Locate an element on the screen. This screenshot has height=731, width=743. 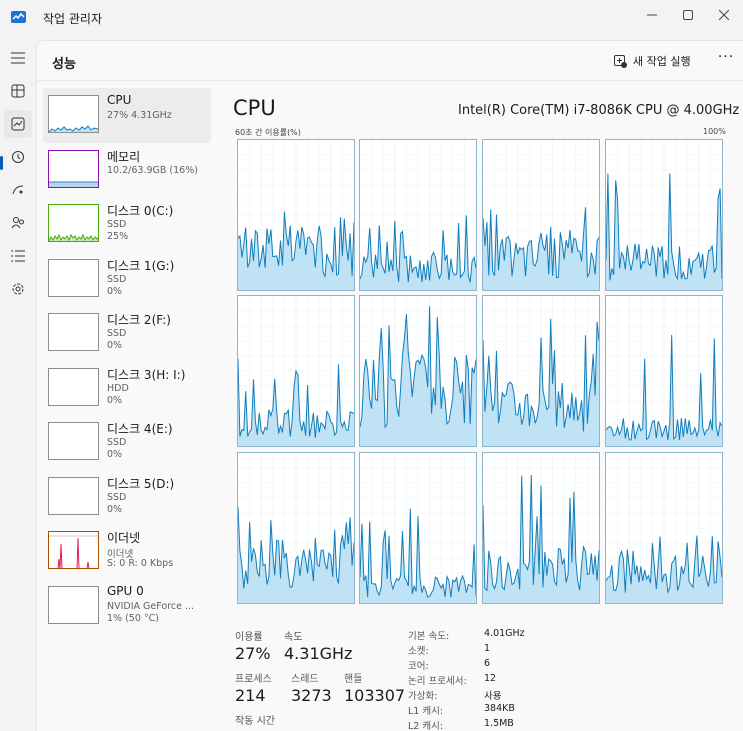
spec-value: 1 is located at coordinates (487, 648).